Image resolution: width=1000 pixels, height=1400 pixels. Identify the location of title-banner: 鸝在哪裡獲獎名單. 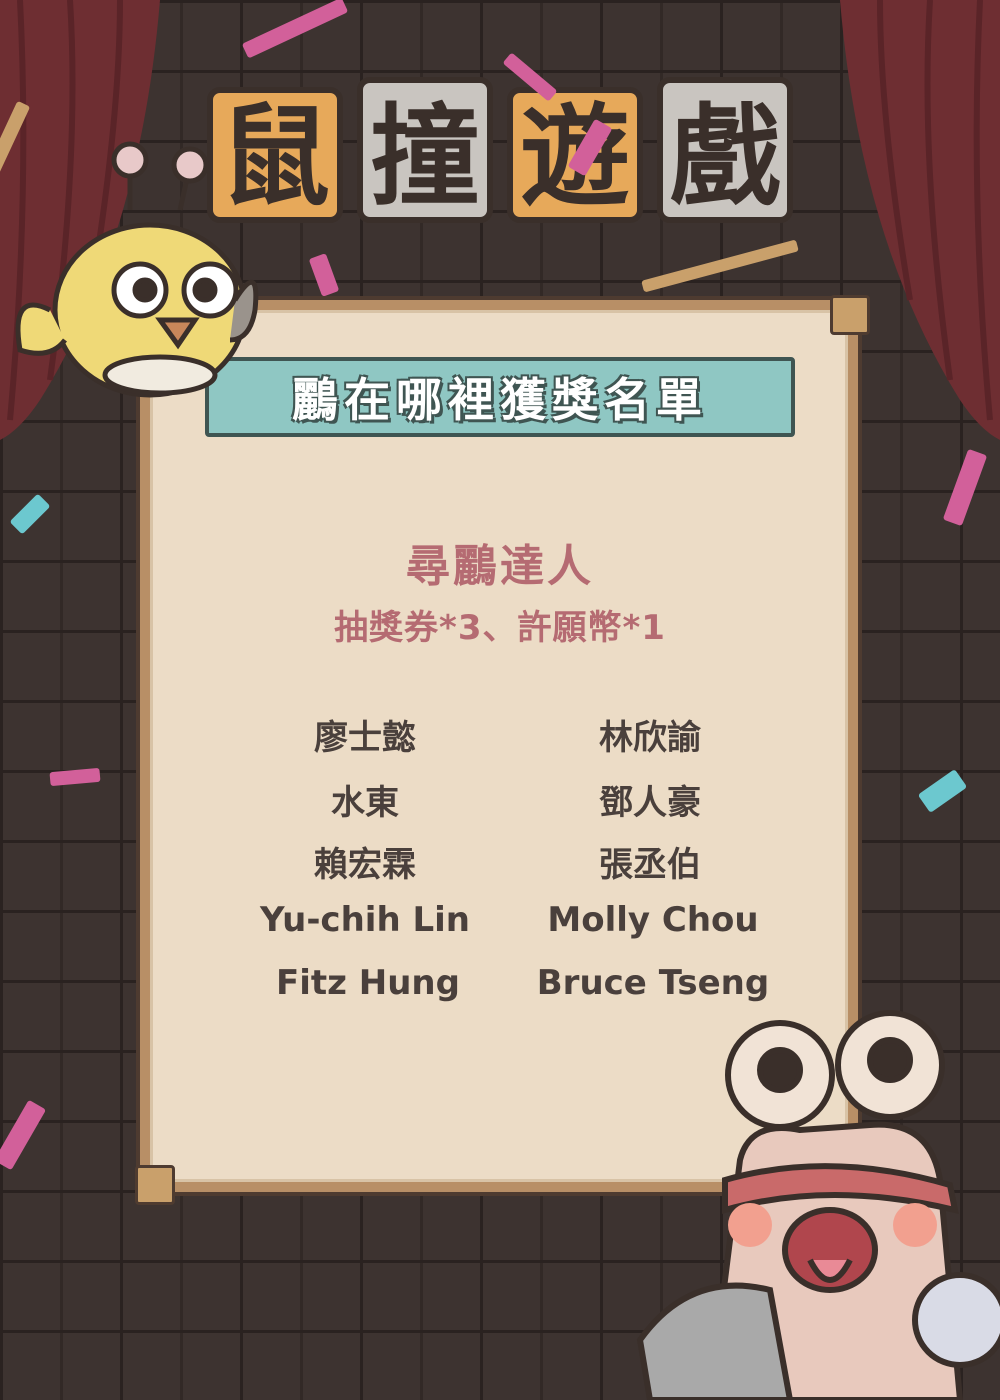
(500, 397).